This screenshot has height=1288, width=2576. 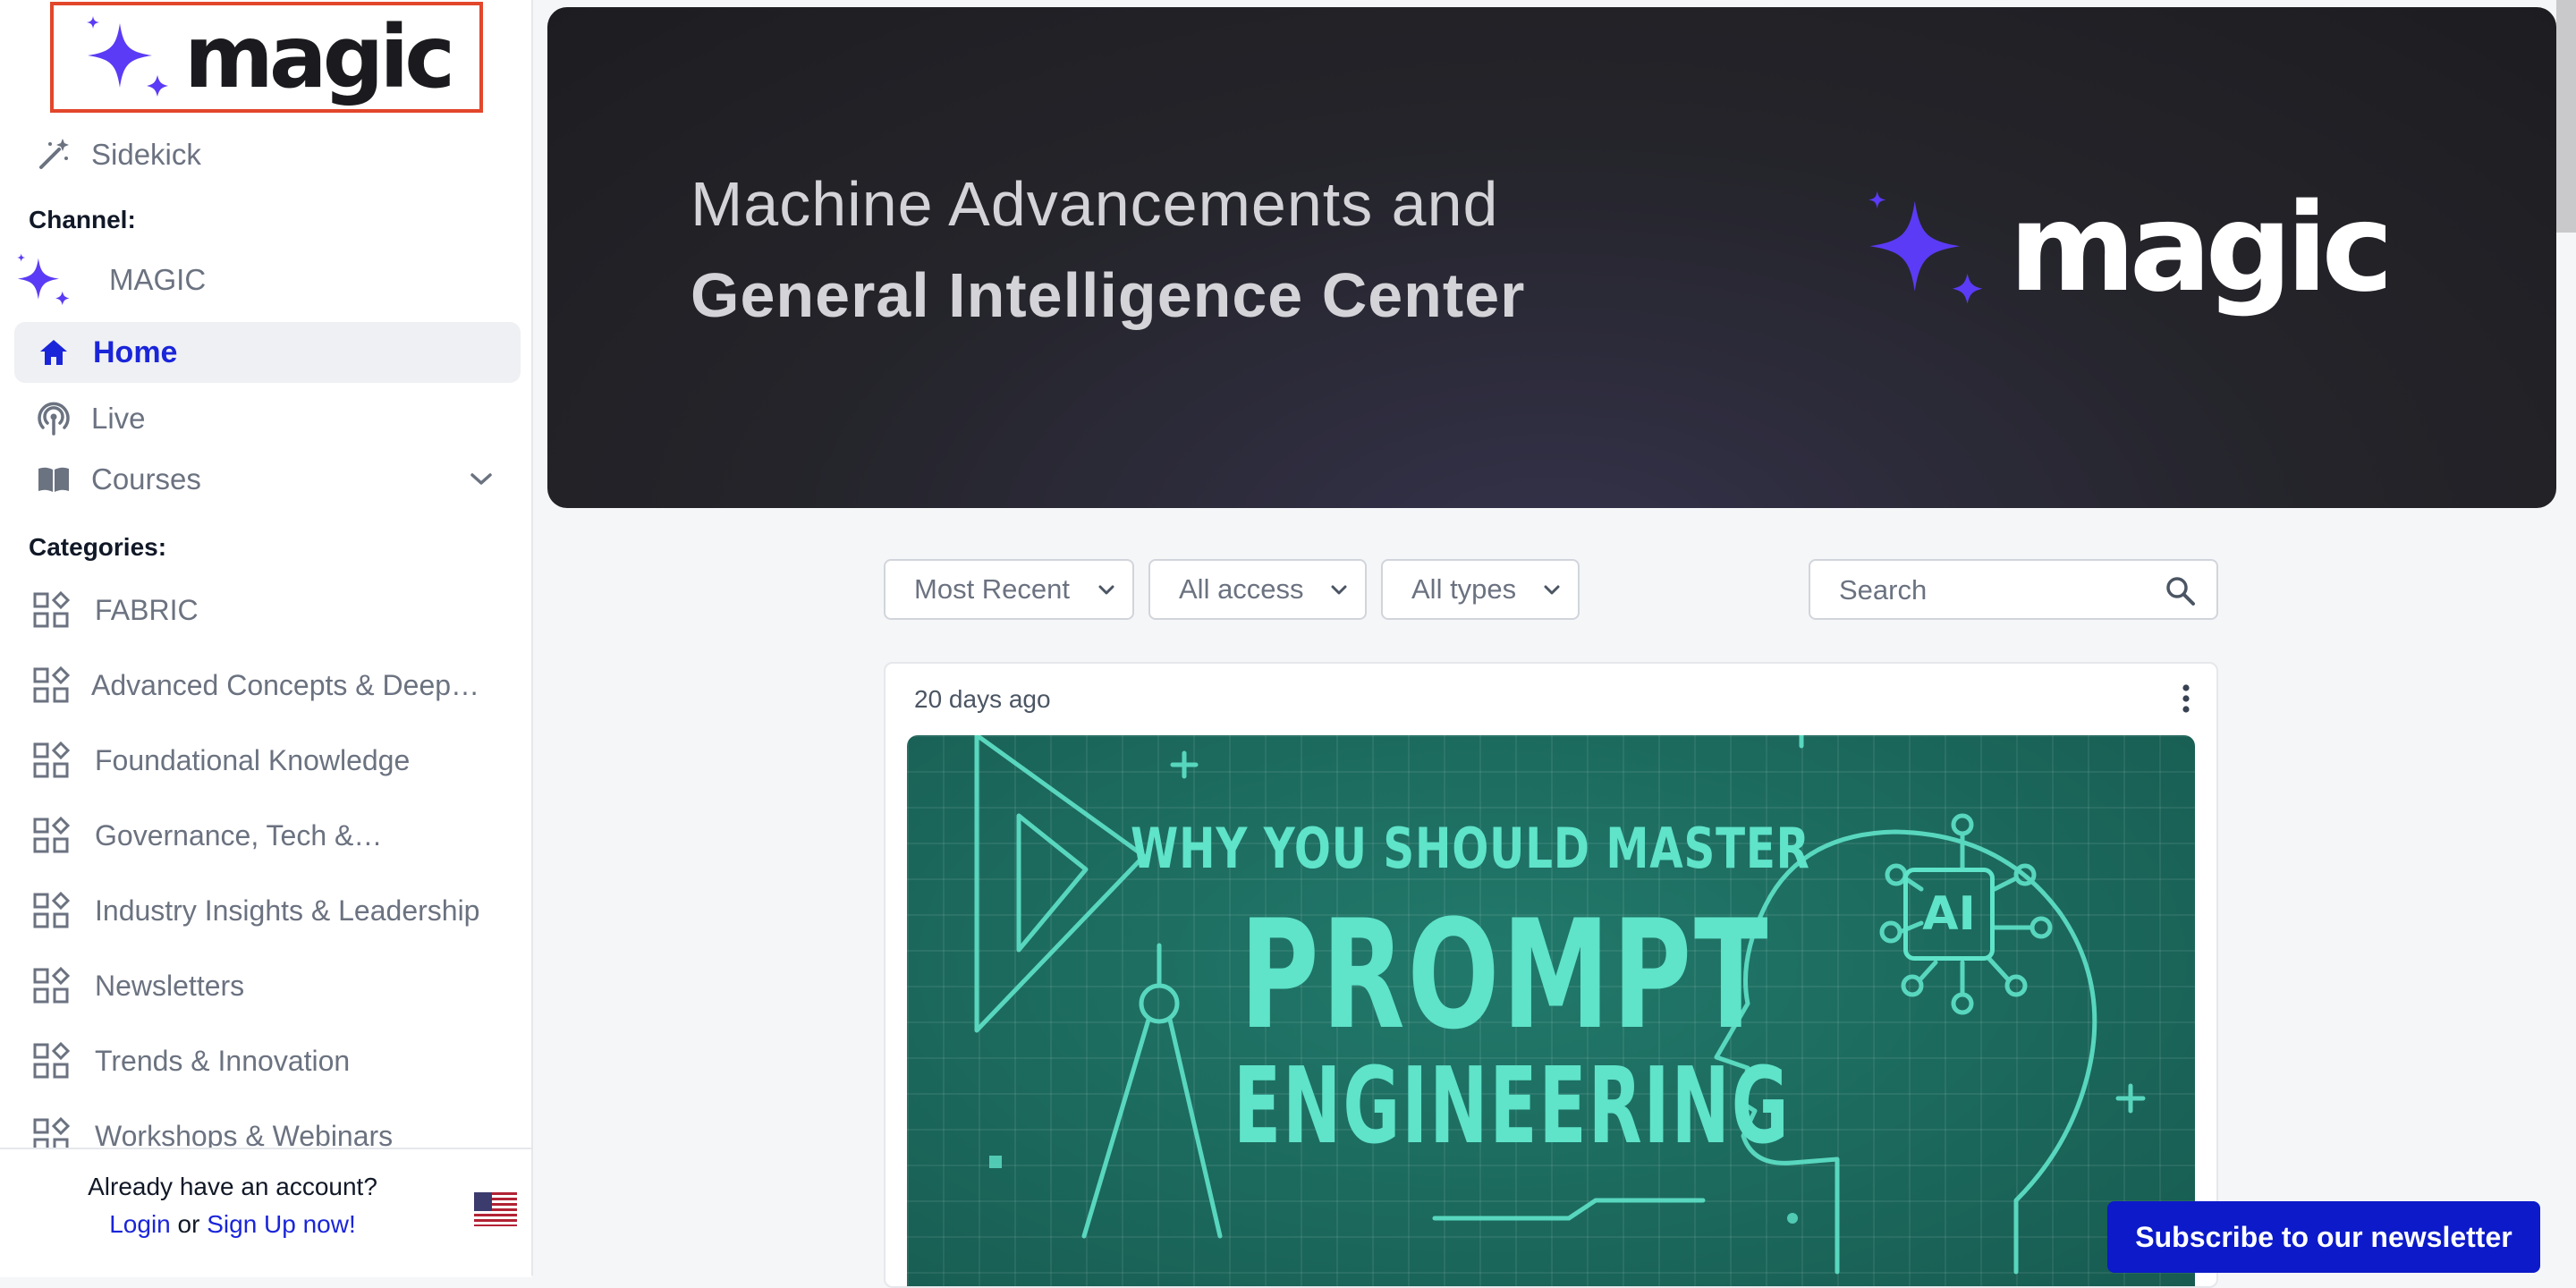 What do you see at coordinates (273, 610) in the screenshot?
I see `category-item: FABRIC` at bounding box center [273, 610].